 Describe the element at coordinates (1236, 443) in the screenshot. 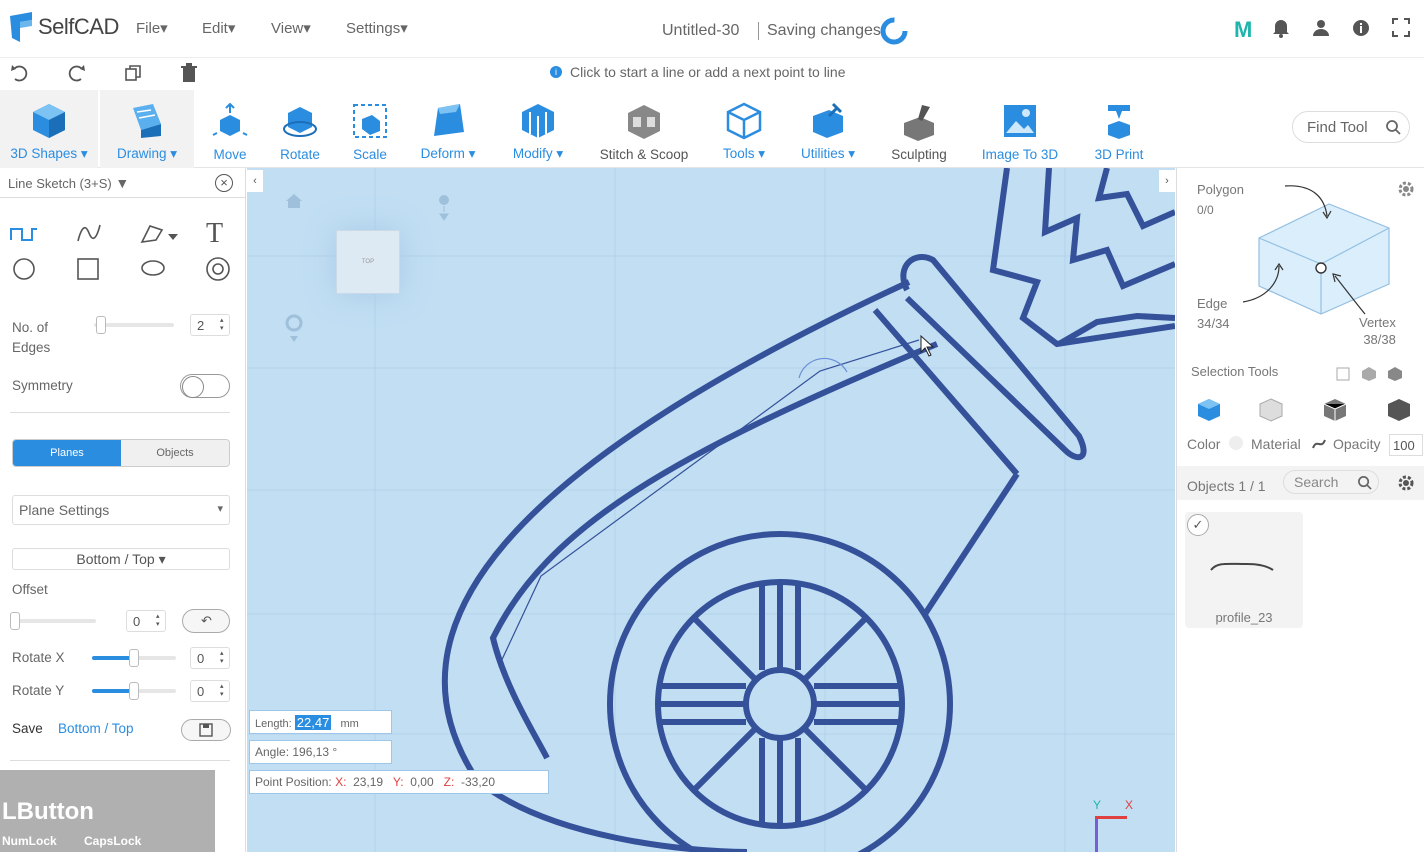

I see `color-swatch` at that location.